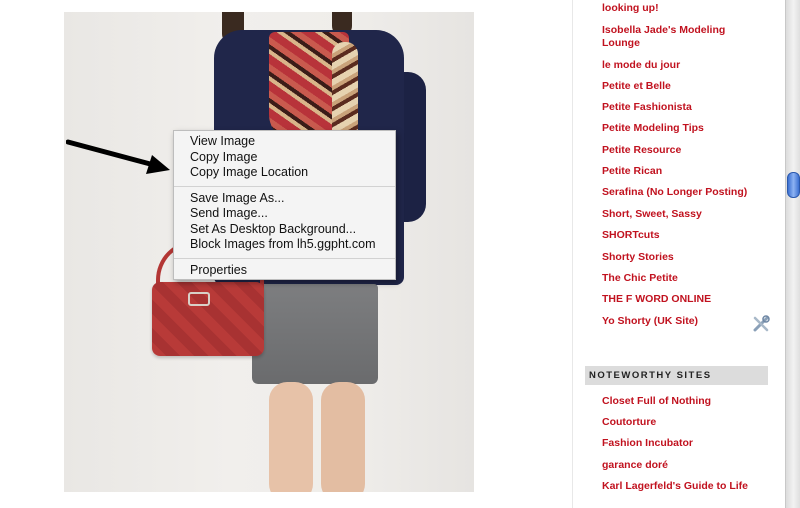 Image resolution: width=800 pixels, height=508 pixels. What do you see at coordinates (682, 8) in the screenshot?
I see `sidebar-link: looking up!` at bounding box center [682, 8].